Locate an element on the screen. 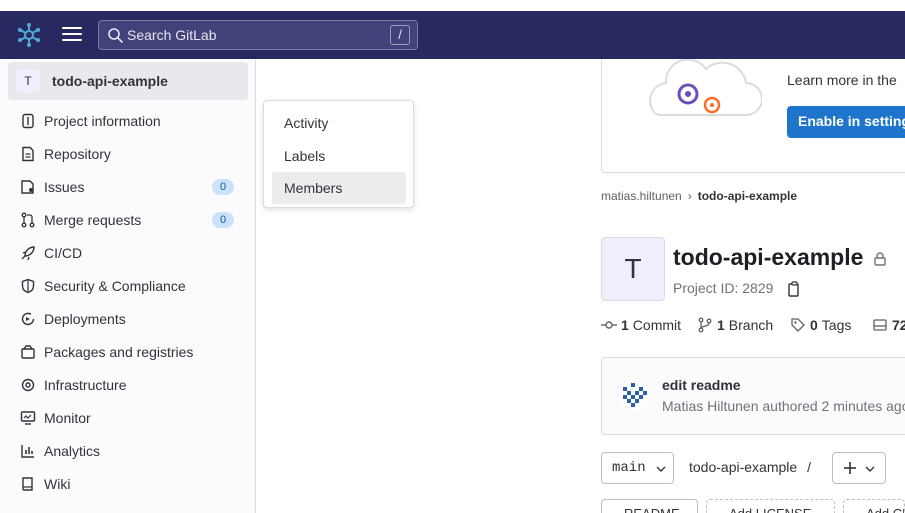  sidebar-item-label: CI/CD is located at coordinates (63, 253).